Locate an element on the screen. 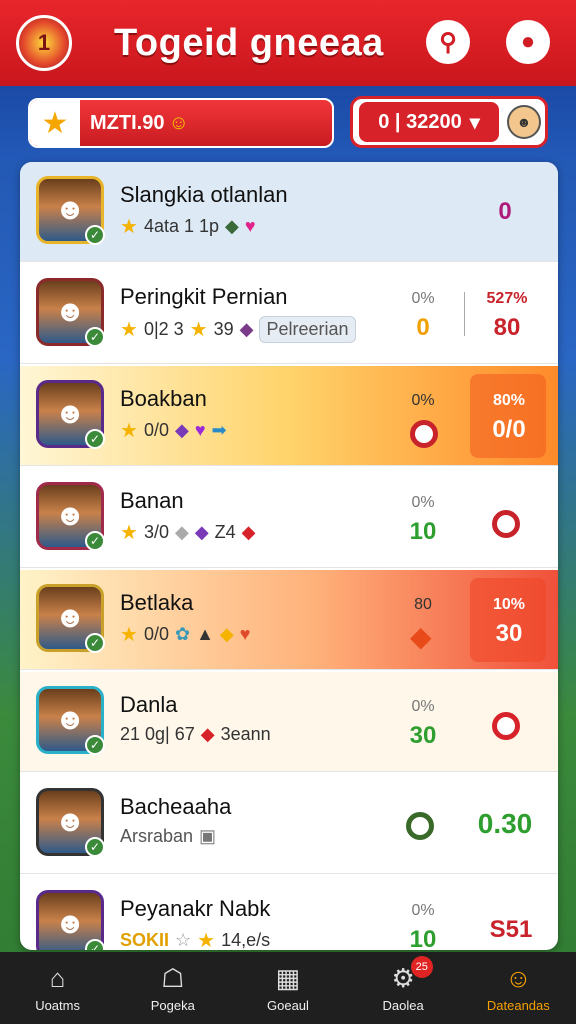  status-badge: Pelreerian is located at coordinates (307, 329).